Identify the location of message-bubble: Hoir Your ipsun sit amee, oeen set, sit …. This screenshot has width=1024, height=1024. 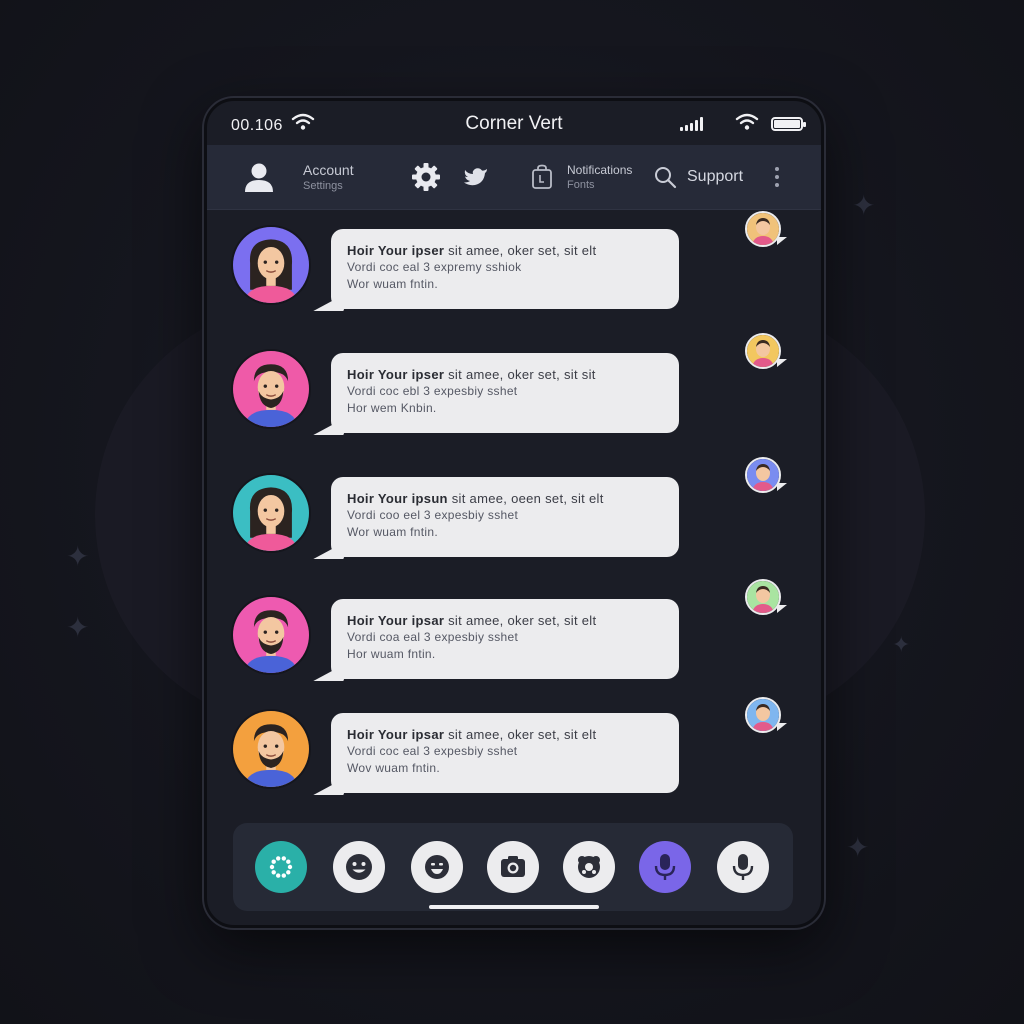
(505, 517).